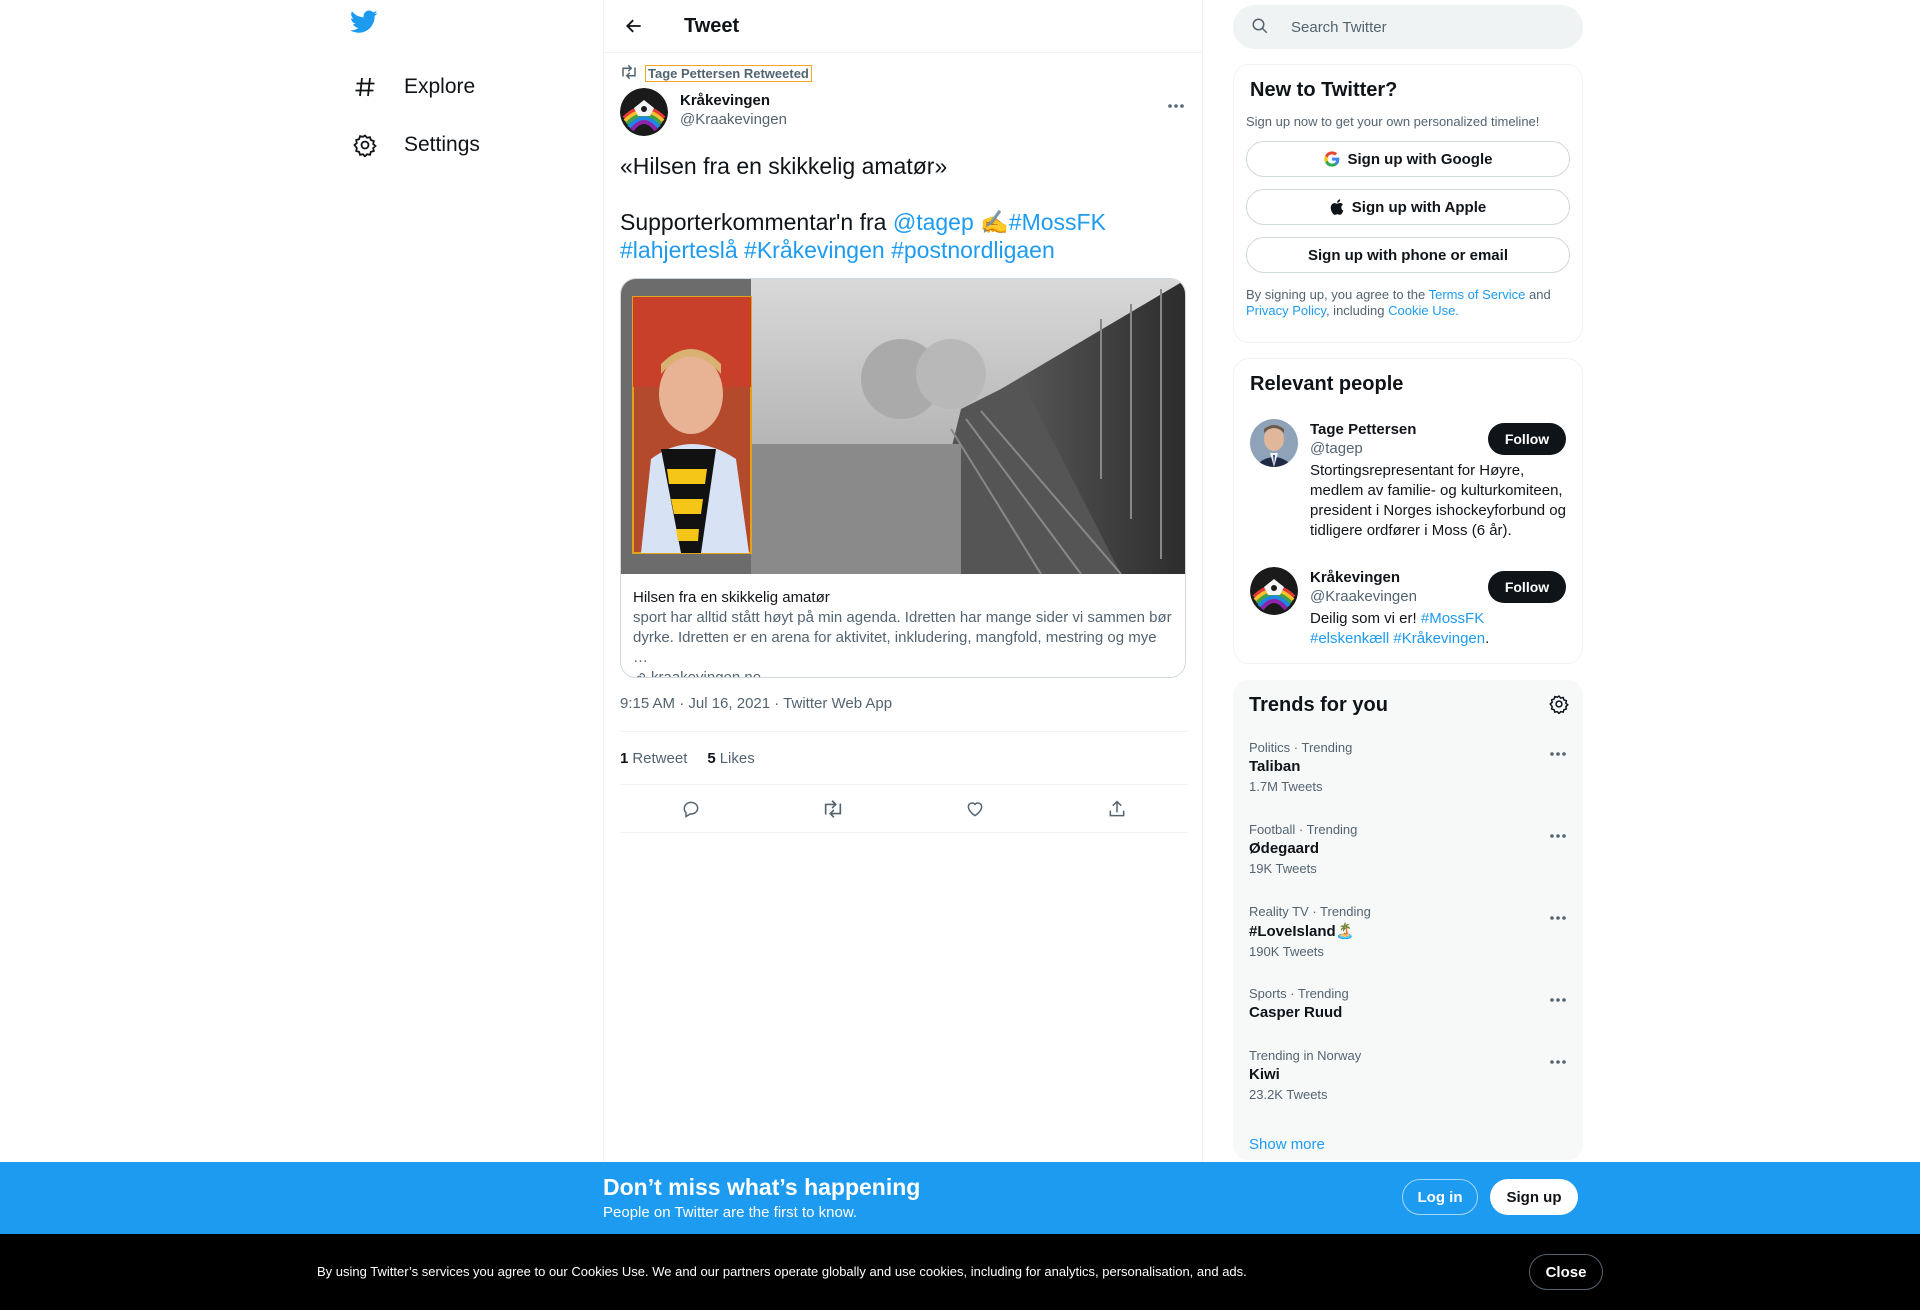 The width and height of the screenshot is (1920, 1310). I want to click on tweet-author: Kråkevingen @Kraakevingen, so click(703, 112).